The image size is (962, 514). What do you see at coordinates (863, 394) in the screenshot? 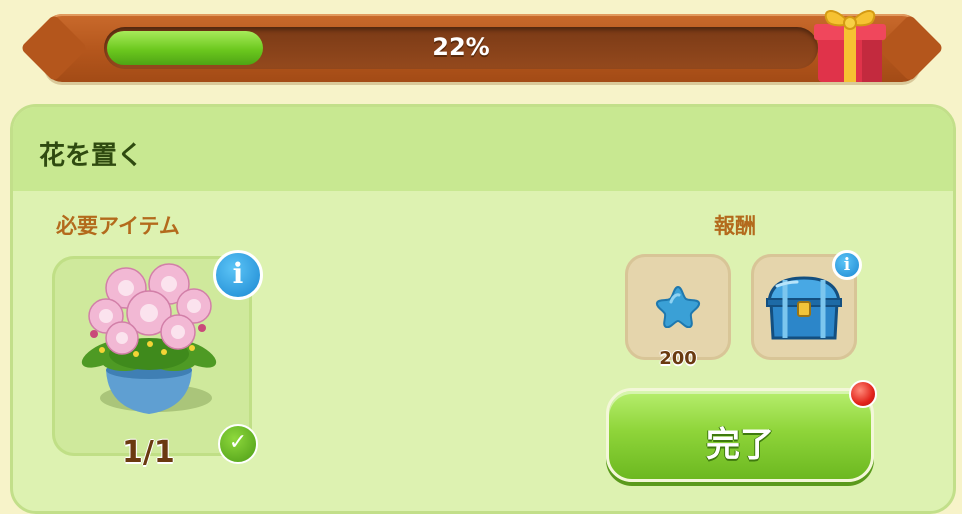
I see `notification-dot` at bounding box center [863, 394].